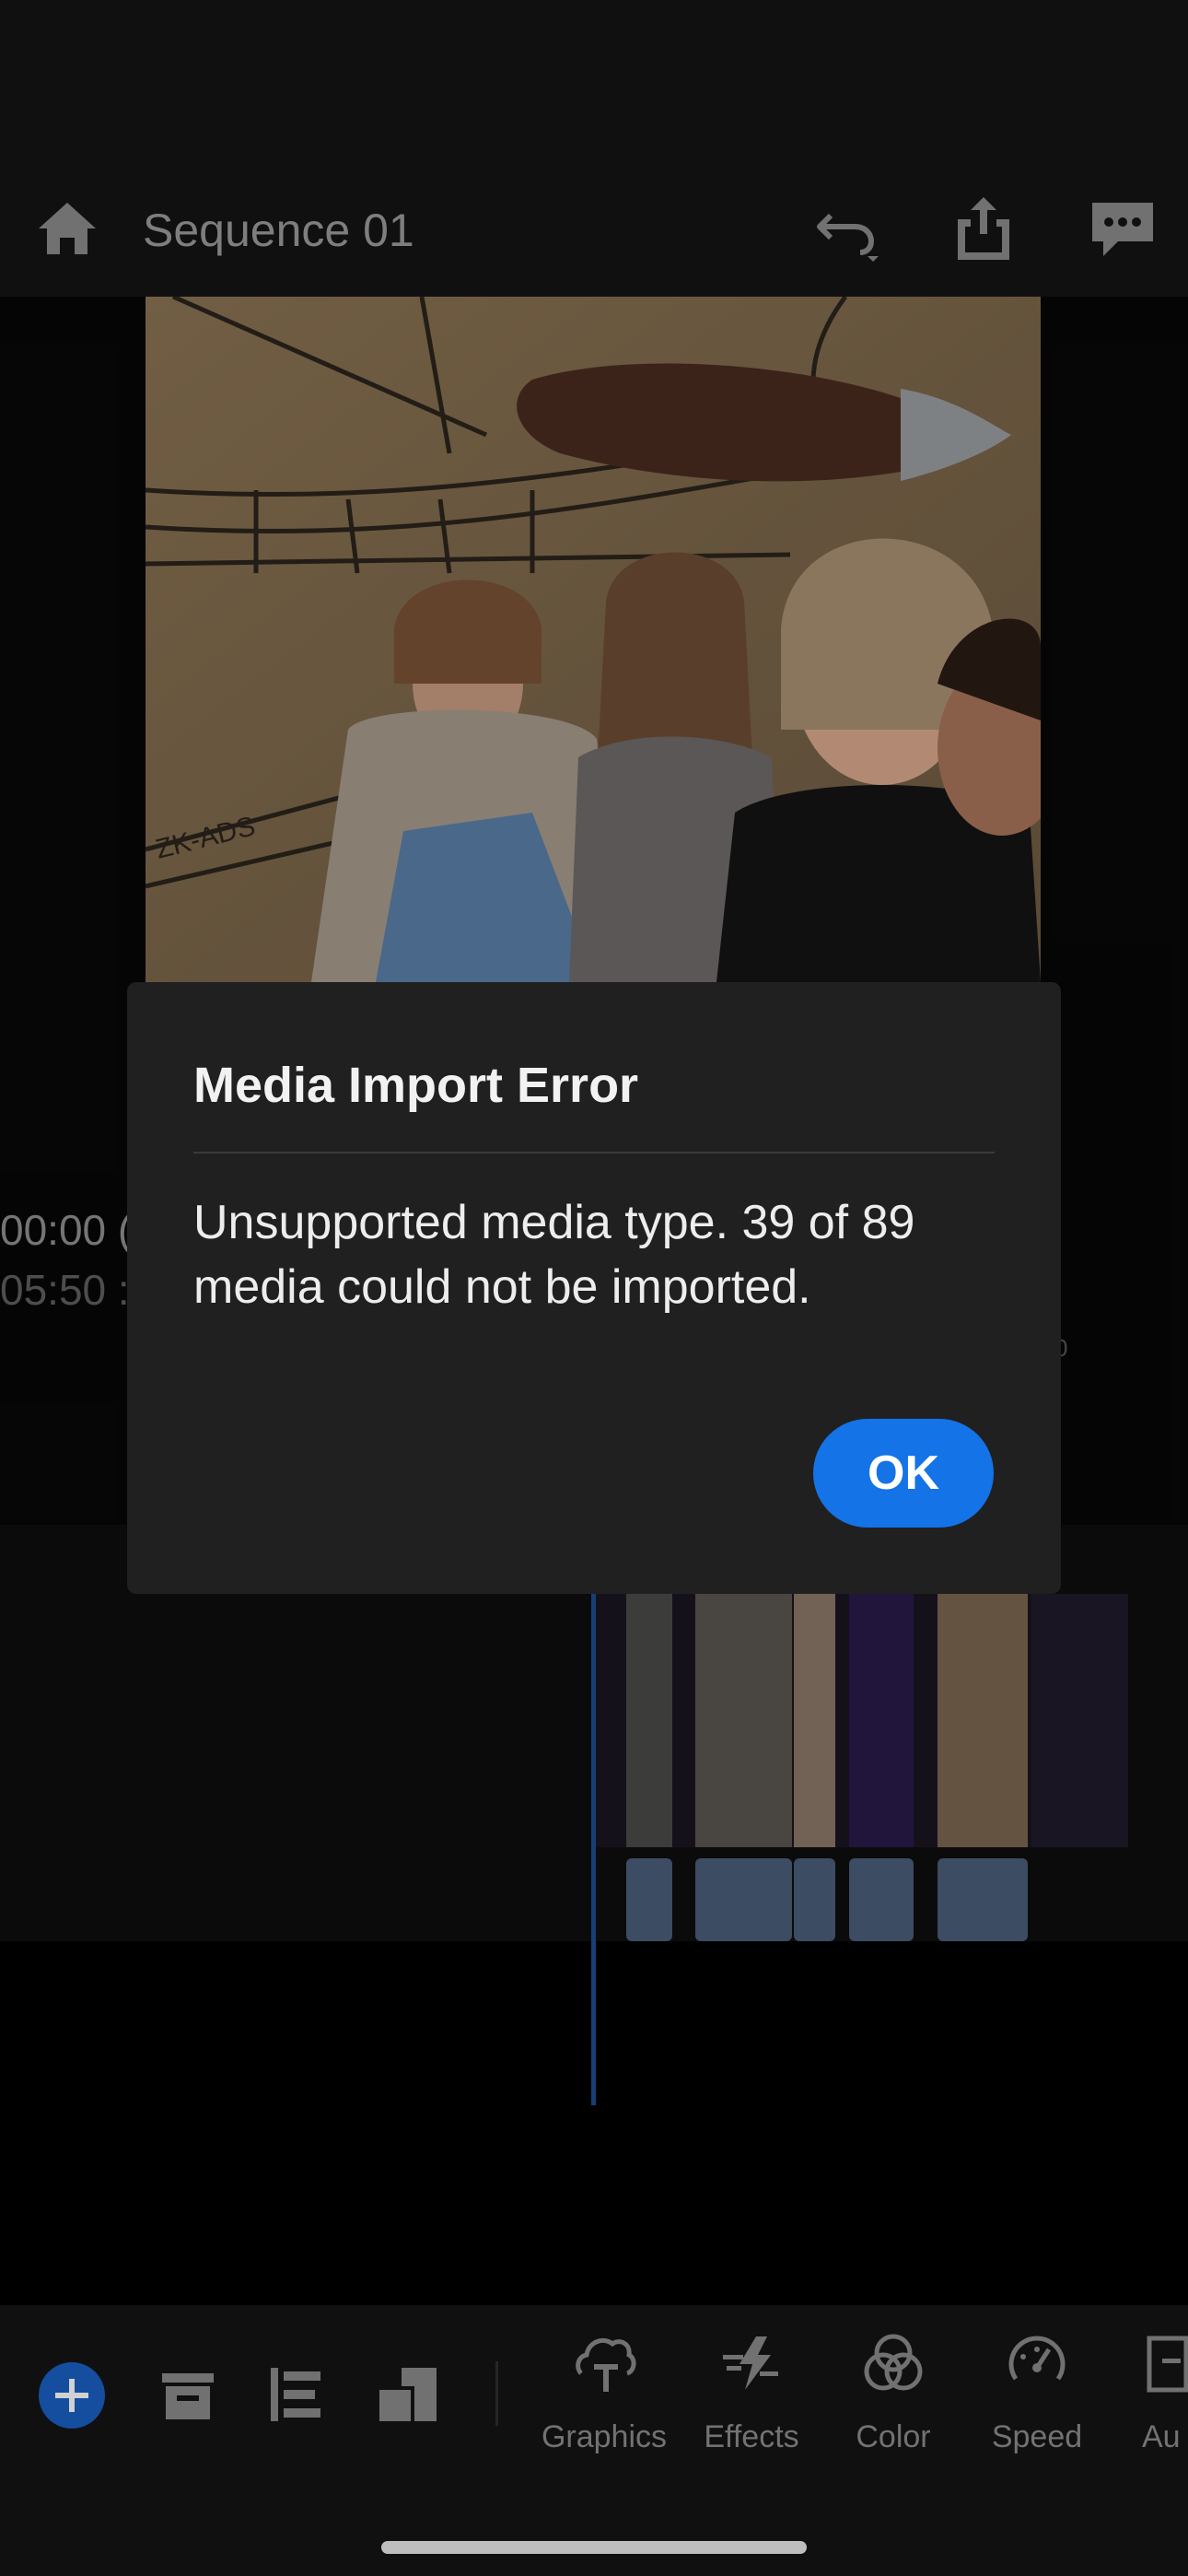  I want to click on comment-icon, so click(1122, 229).